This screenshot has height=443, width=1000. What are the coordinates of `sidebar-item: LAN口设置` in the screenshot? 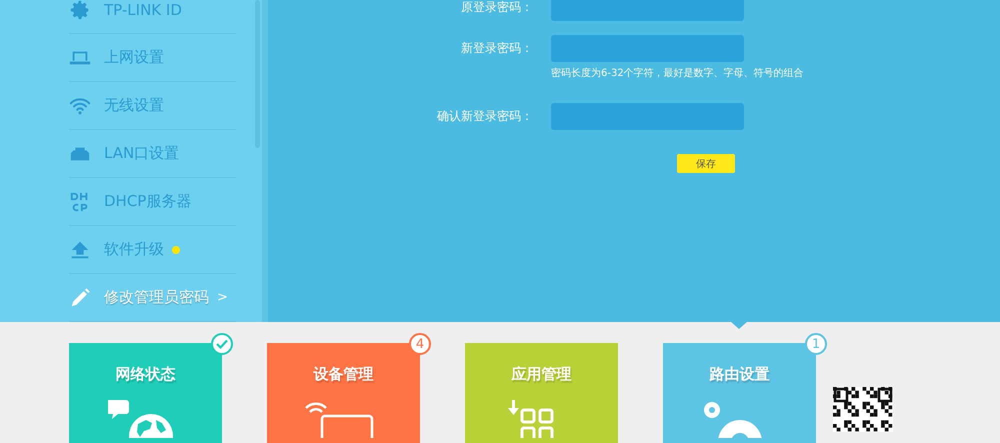 It's located at (152, 154).